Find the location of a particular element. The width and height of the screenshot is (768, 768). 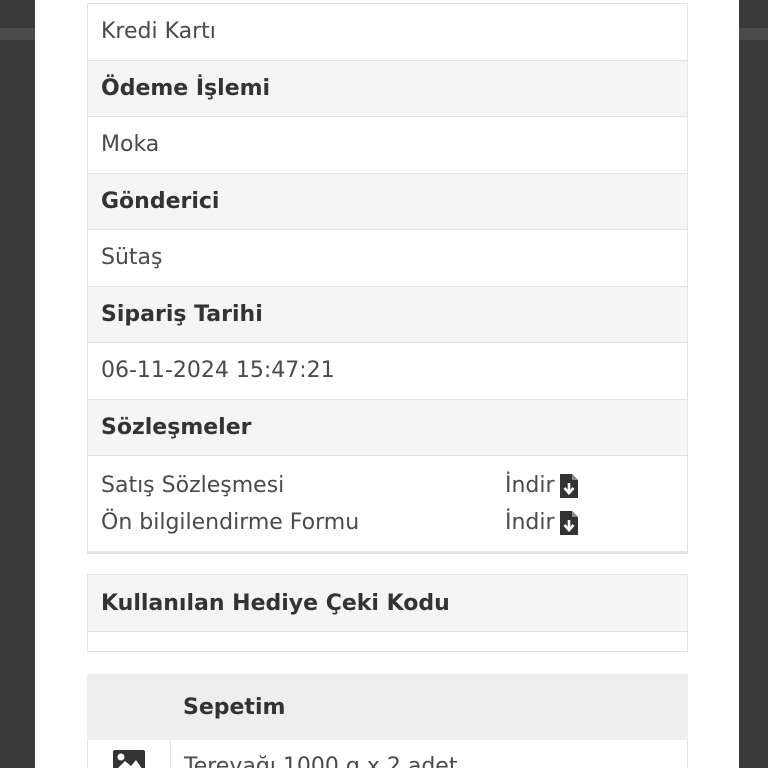

cart-header: Sepetim is located at coordinates (387, 707).